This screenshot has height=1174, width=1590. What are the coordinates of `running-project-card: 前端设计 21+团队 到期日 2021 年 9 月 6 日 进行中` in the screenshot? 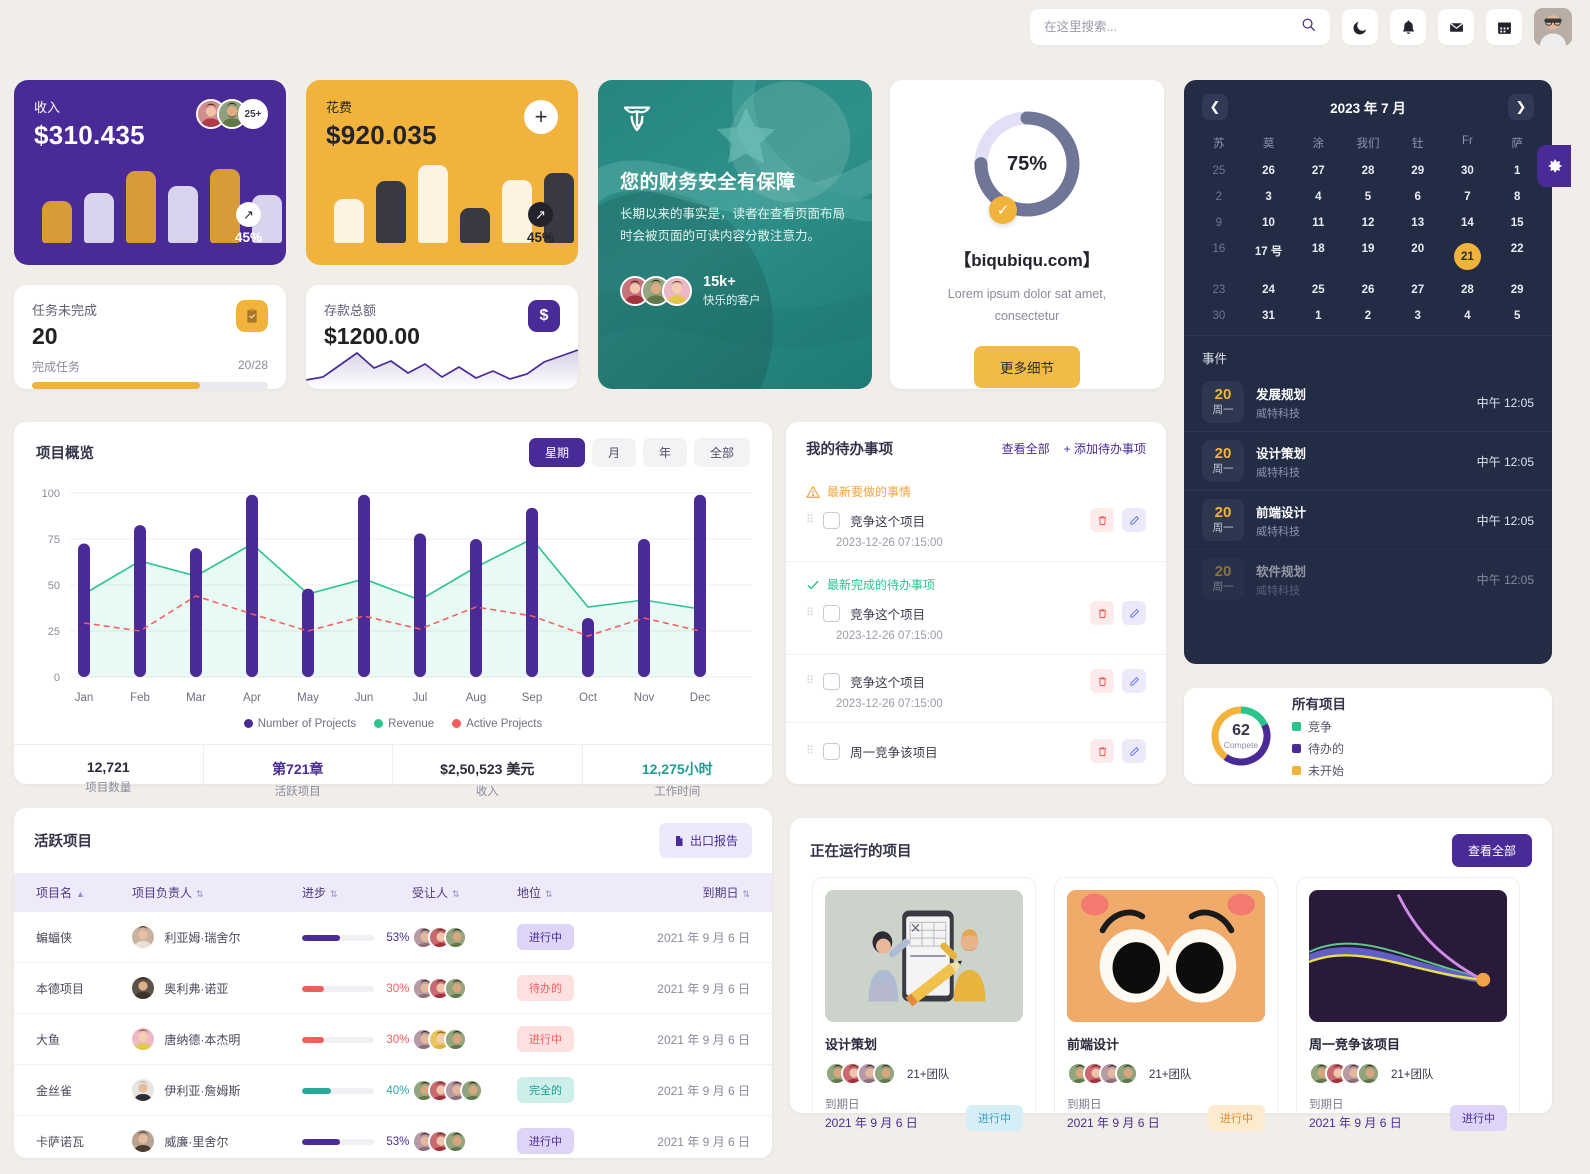 It's located at (1166, 1010).